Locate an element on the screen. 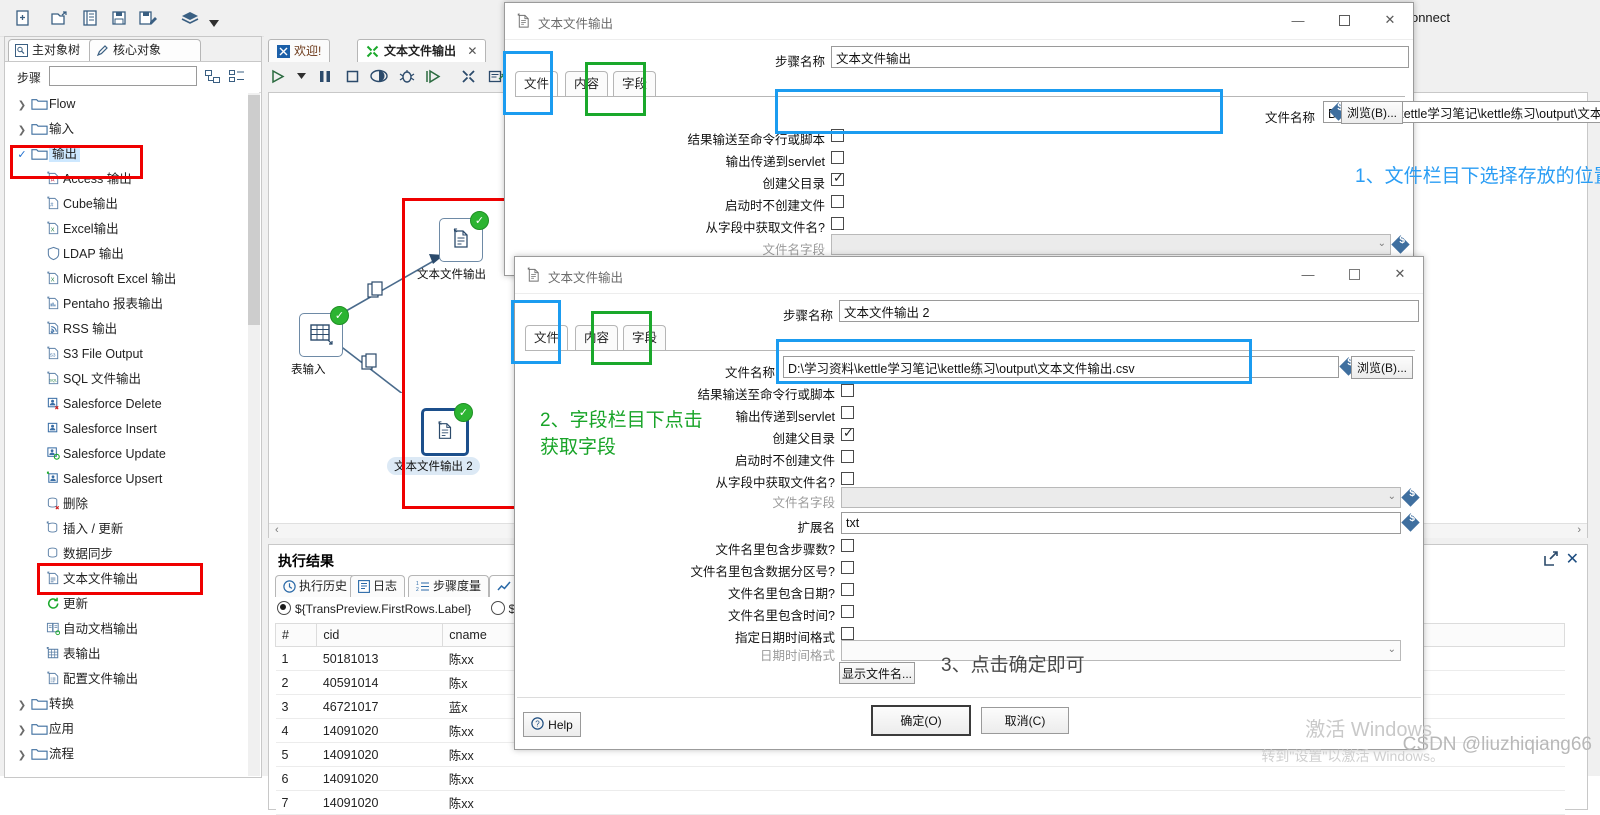 Image resolution: width=1600 pixels, height=815 pixels. tree-item-流程: ❯ 流程 is located at coordinates (132, 754).